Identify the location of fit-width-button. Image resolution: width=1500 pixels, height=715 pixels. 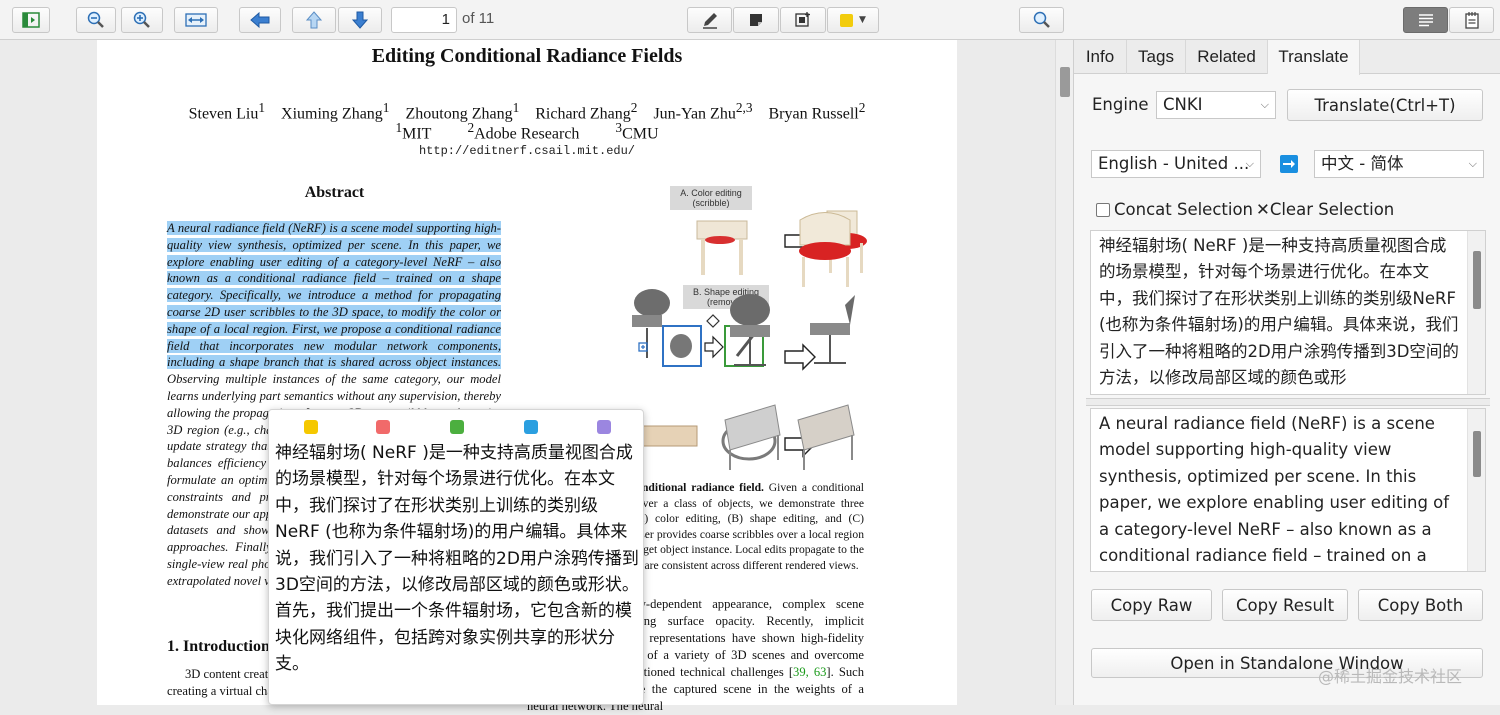
(196, 20).